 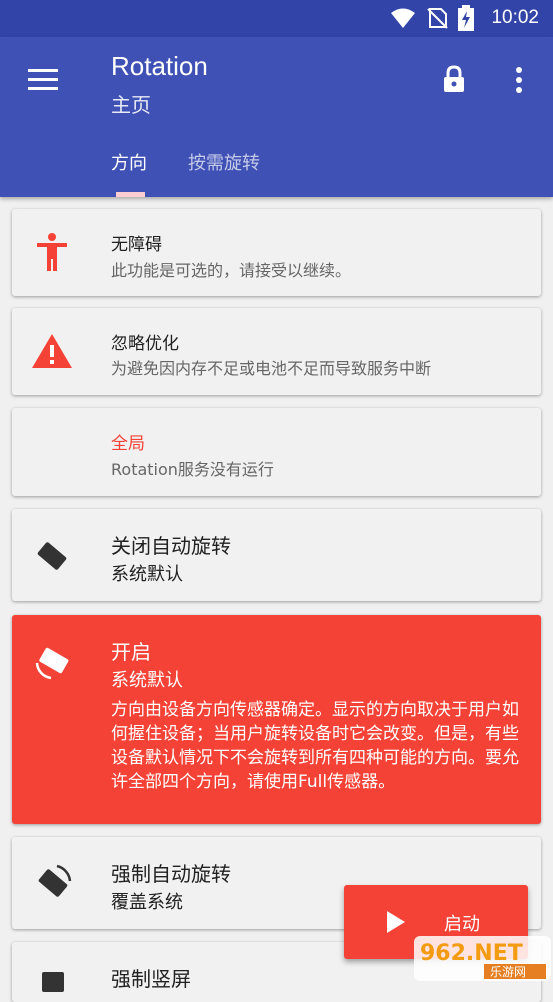 I want to click on lock-icon, so click(x=454, y=79).